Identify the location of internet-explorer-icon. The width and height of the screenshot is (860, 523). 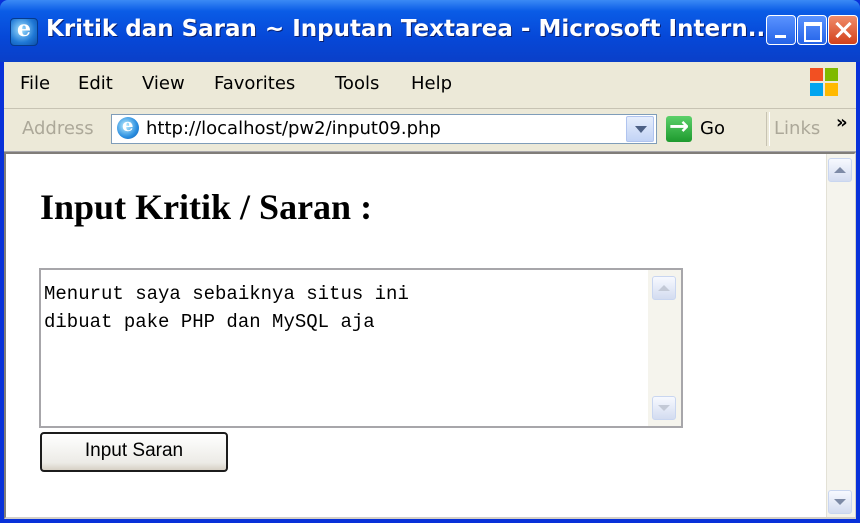
(24, 31).